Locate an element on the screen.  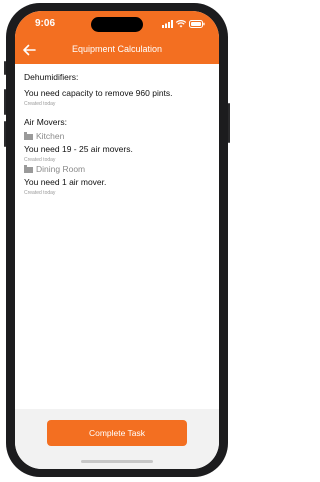
room-kitchen: Kitchen is located at coordinates (44, 136).